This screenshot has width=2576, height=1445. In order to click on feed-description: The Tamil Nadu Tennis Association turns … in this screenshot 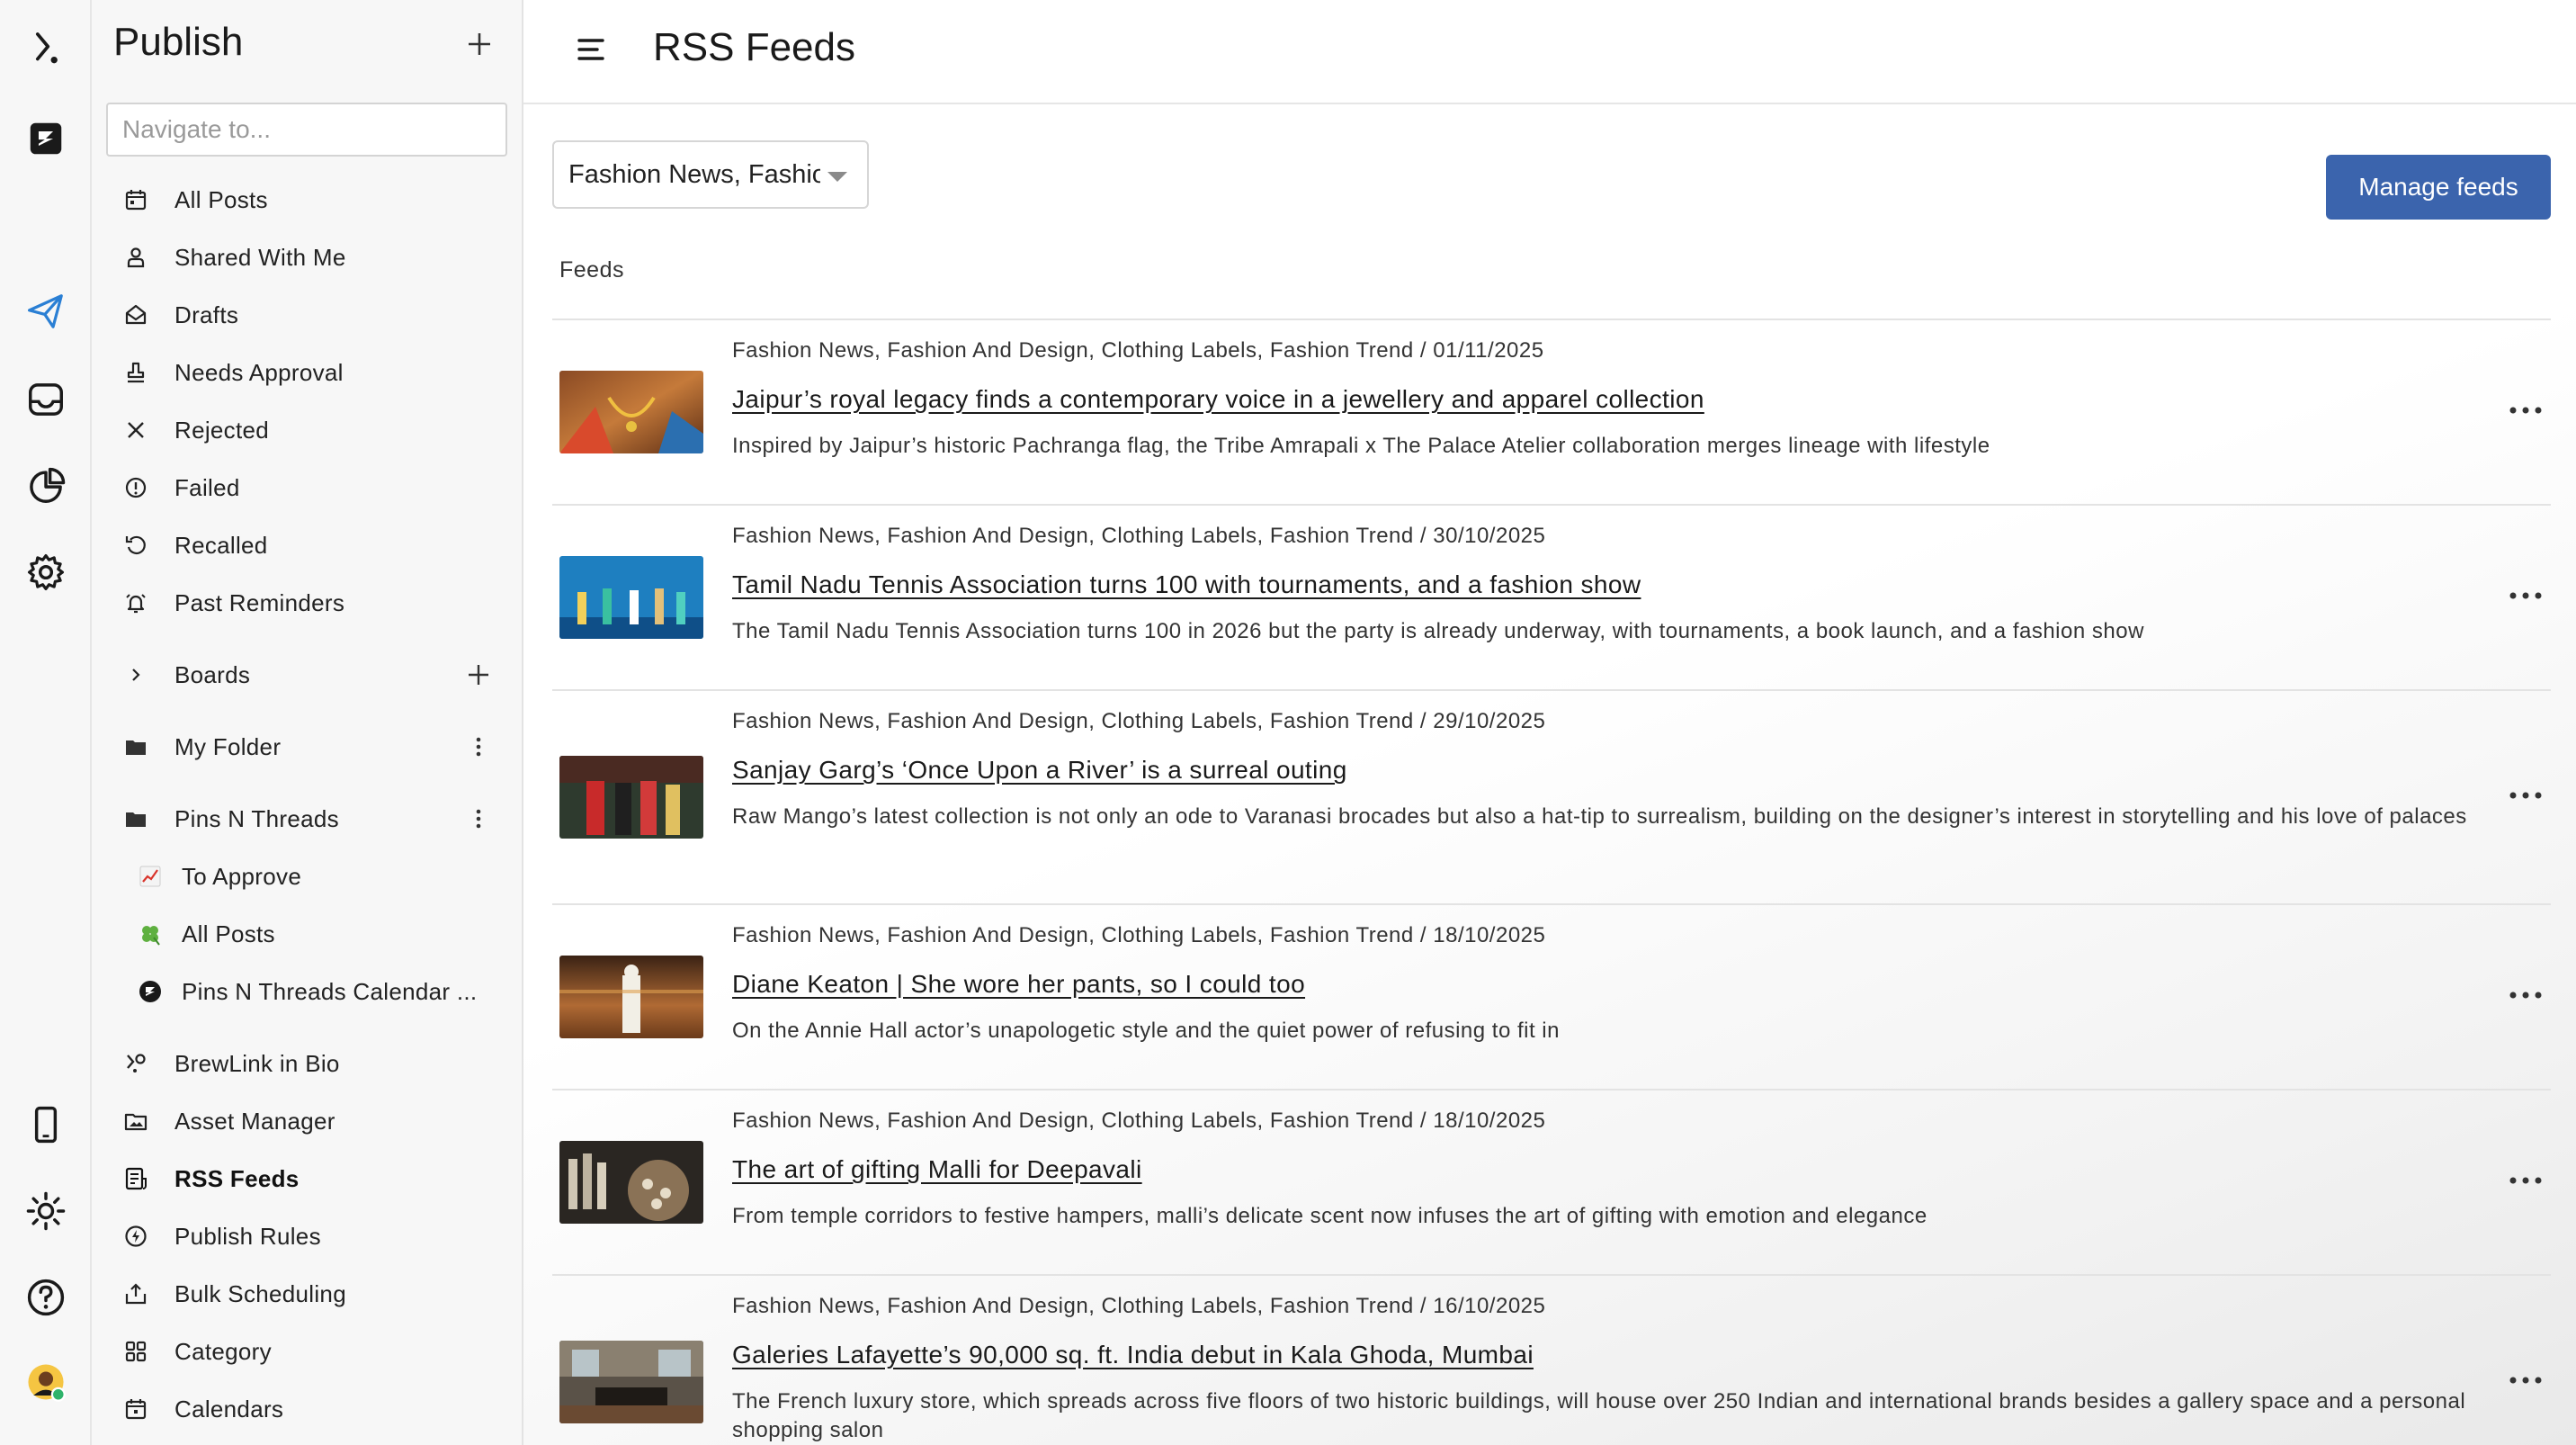, I will do `click(1438, 631)`.